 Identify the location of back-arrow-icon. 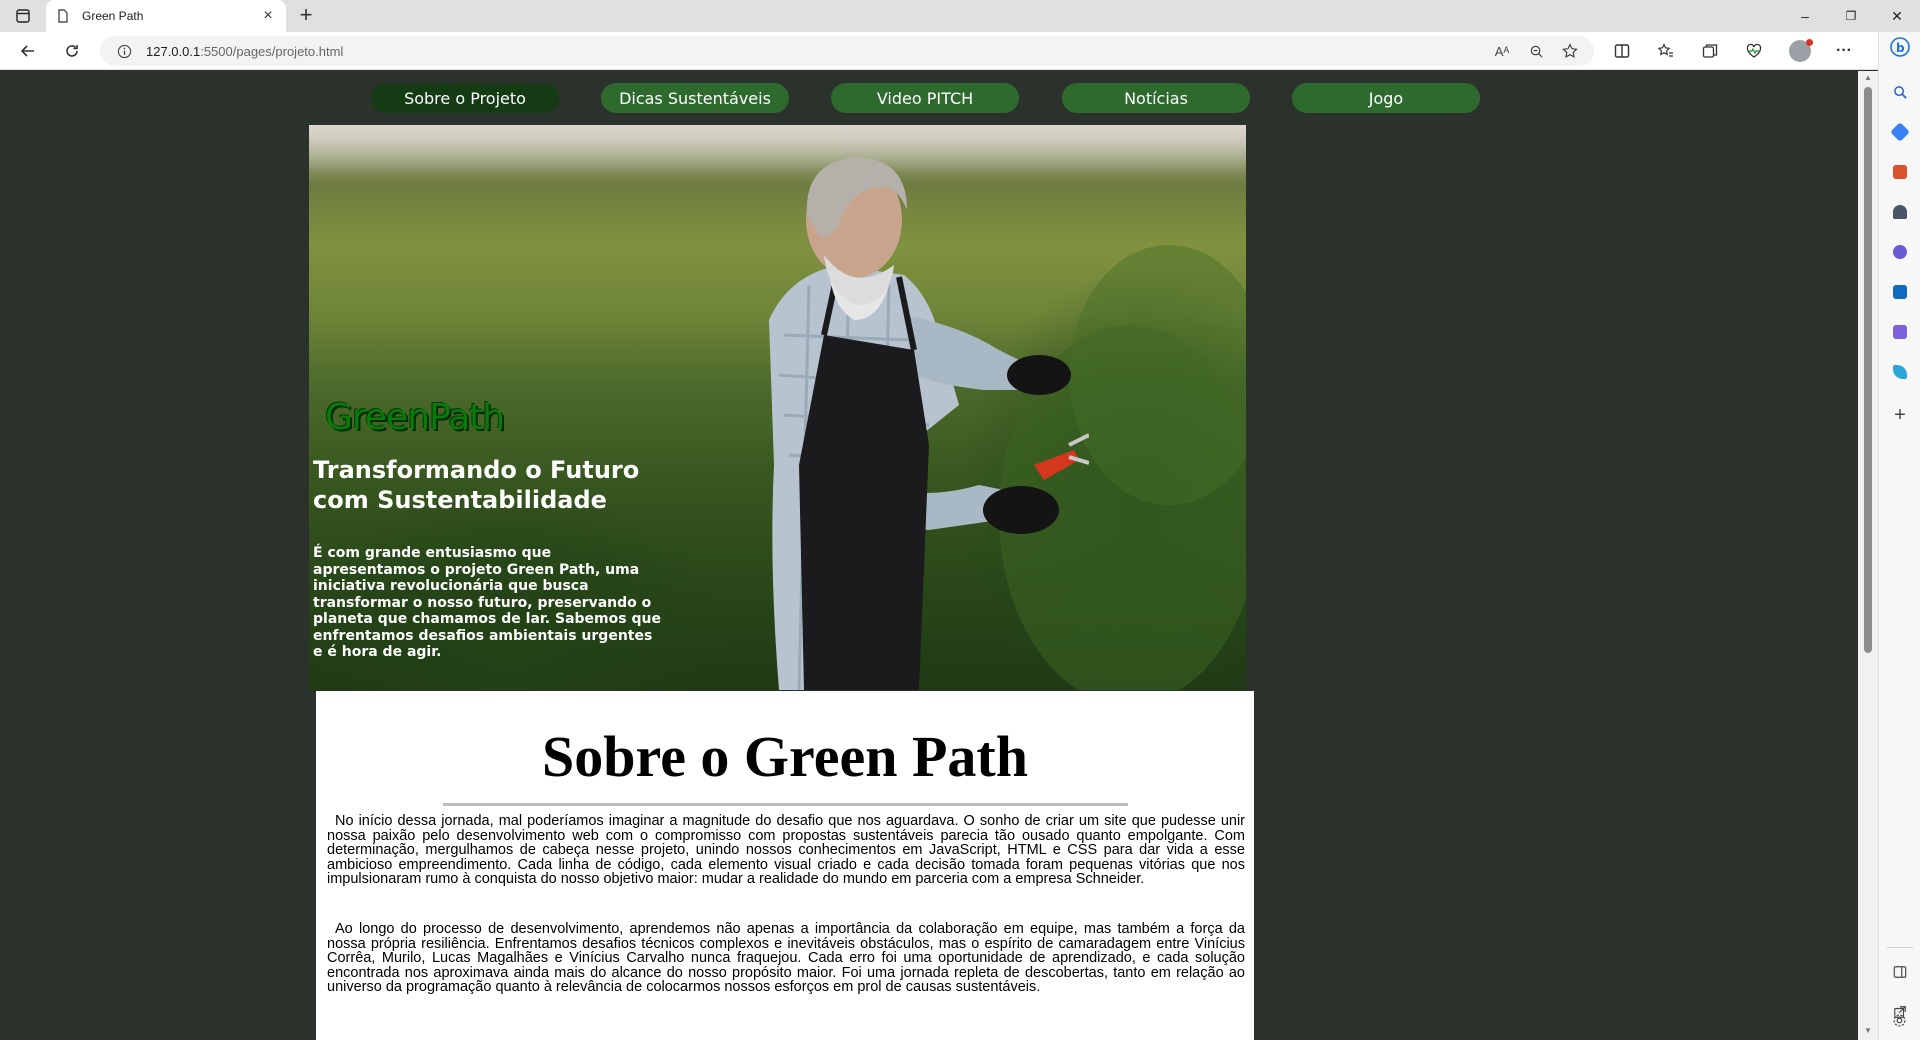
(27, 51).